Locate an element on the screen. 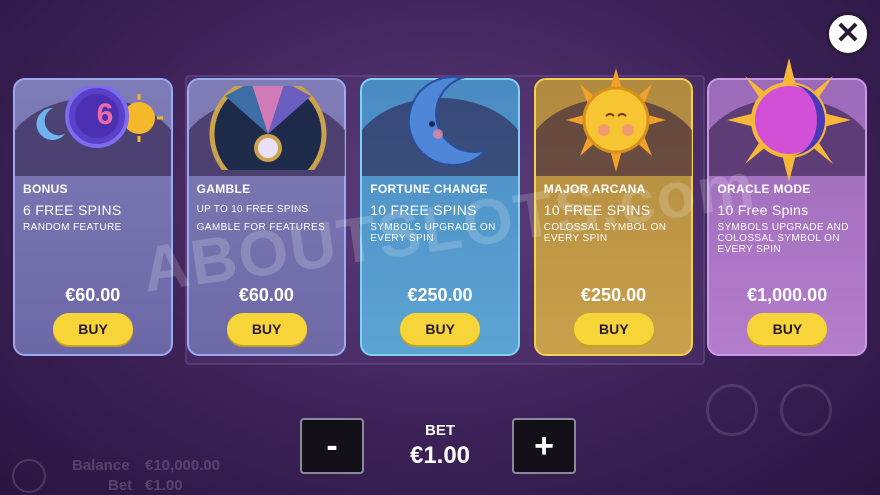 This screenshot has height=495, width=880. decrease-bet-button: - is located at coordinates (332, 446).